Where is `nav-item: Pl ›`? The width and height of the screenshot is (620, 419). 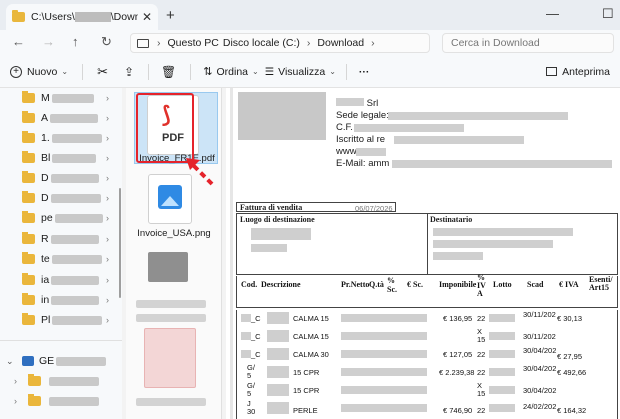 nav-item: Pl › is located at coordinates (61, 320).